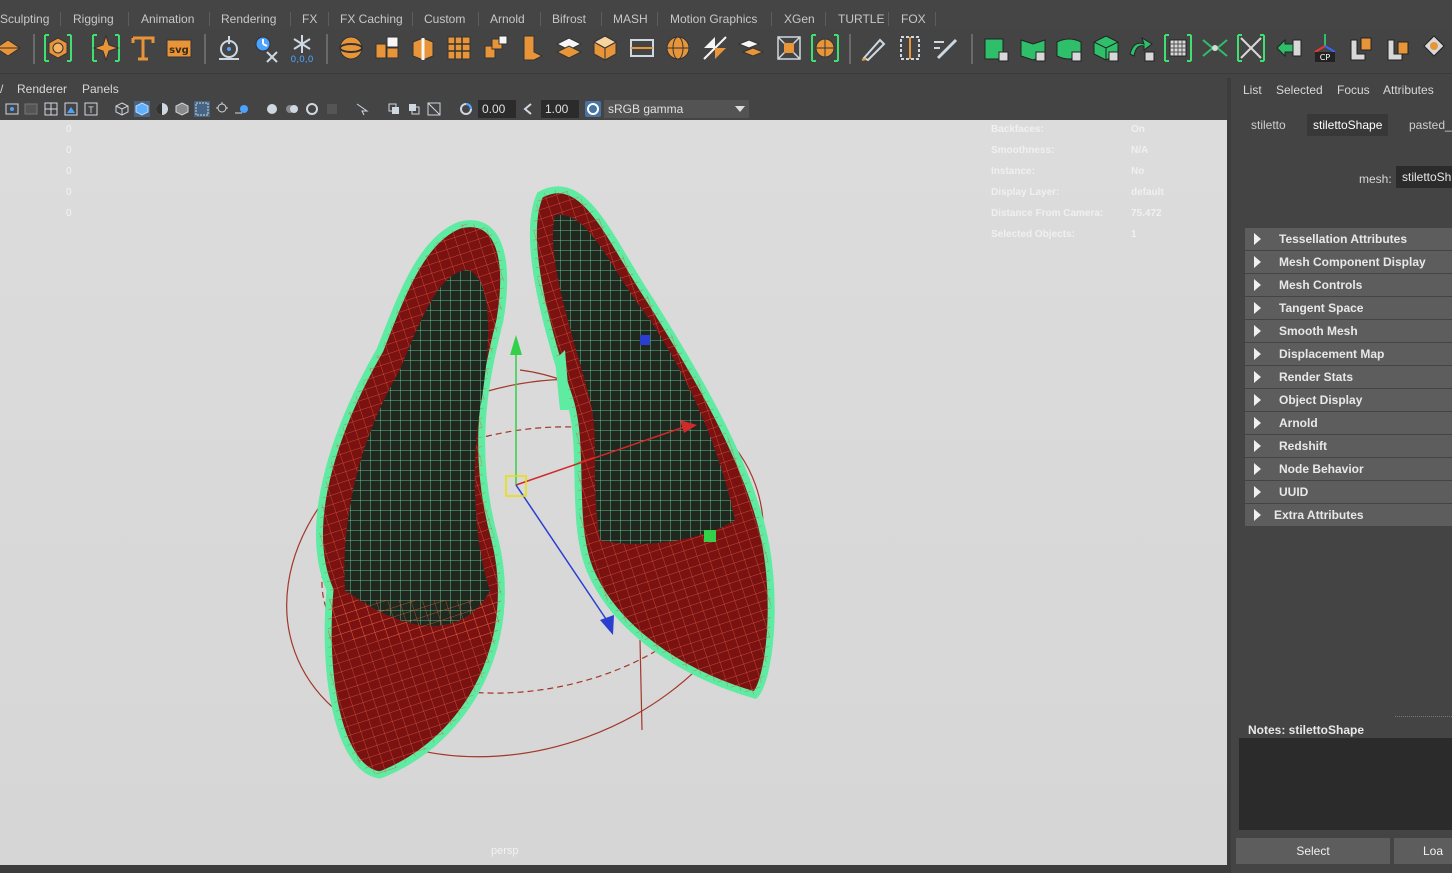 This screenshot has height=873, width=1452. What do you see at coordinates (31, 109) in the screenshot?
I see `camera-attributes-icon` at bounding box center [31, 109].